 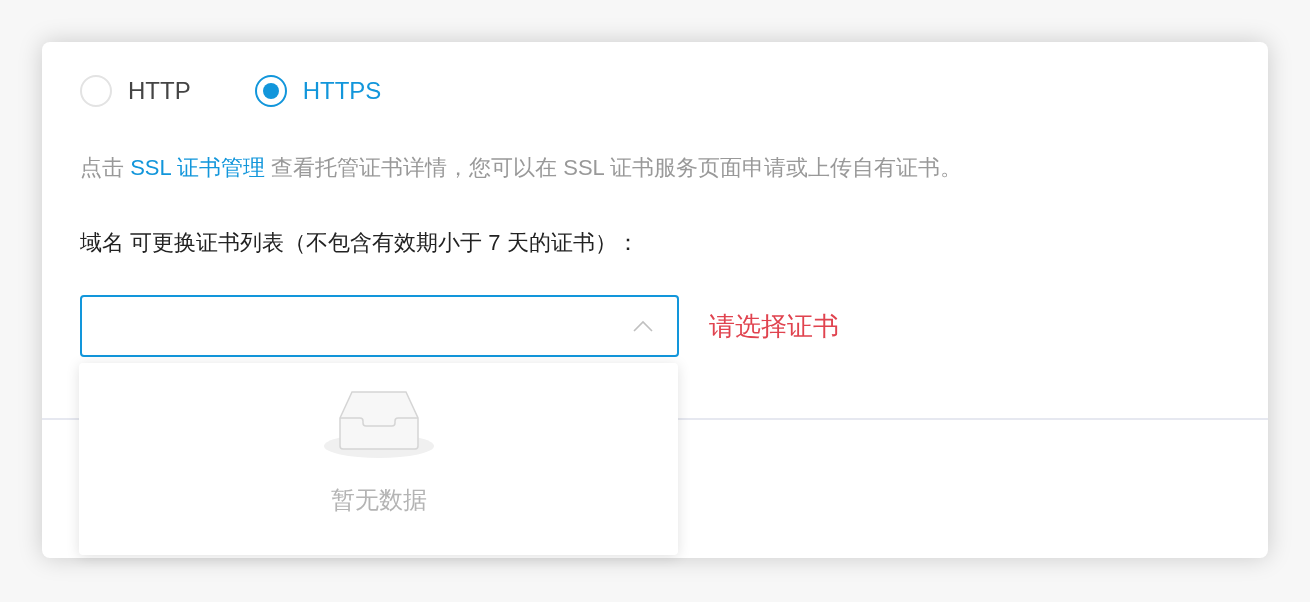 What do you see at coordinates (342, 91) in the screenshot?
I see `radio-label: HTTPS` at bounding box center [342, 91].